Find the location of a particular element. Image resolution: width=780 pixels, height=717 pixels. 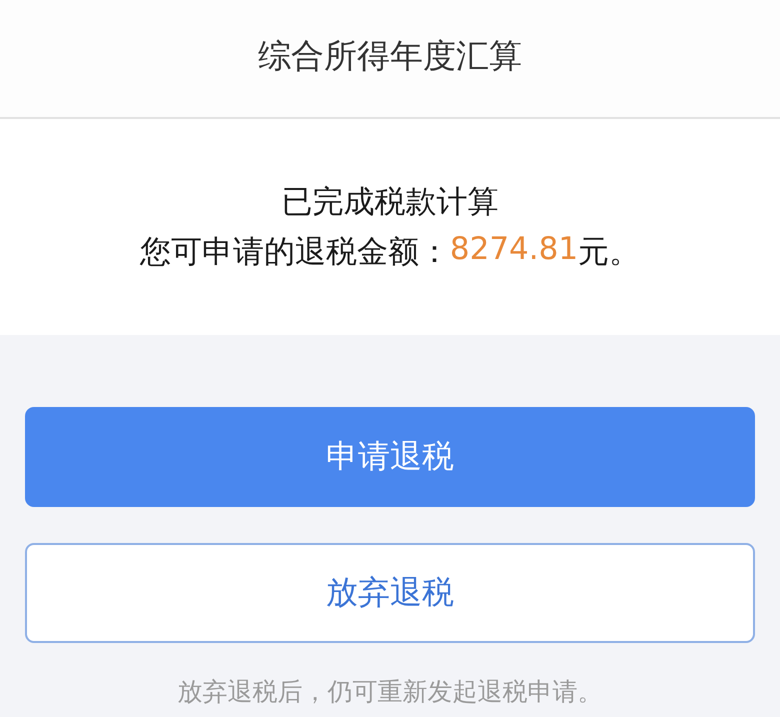

refund-amount: 8274.81 is located at coordinates (514, 250).